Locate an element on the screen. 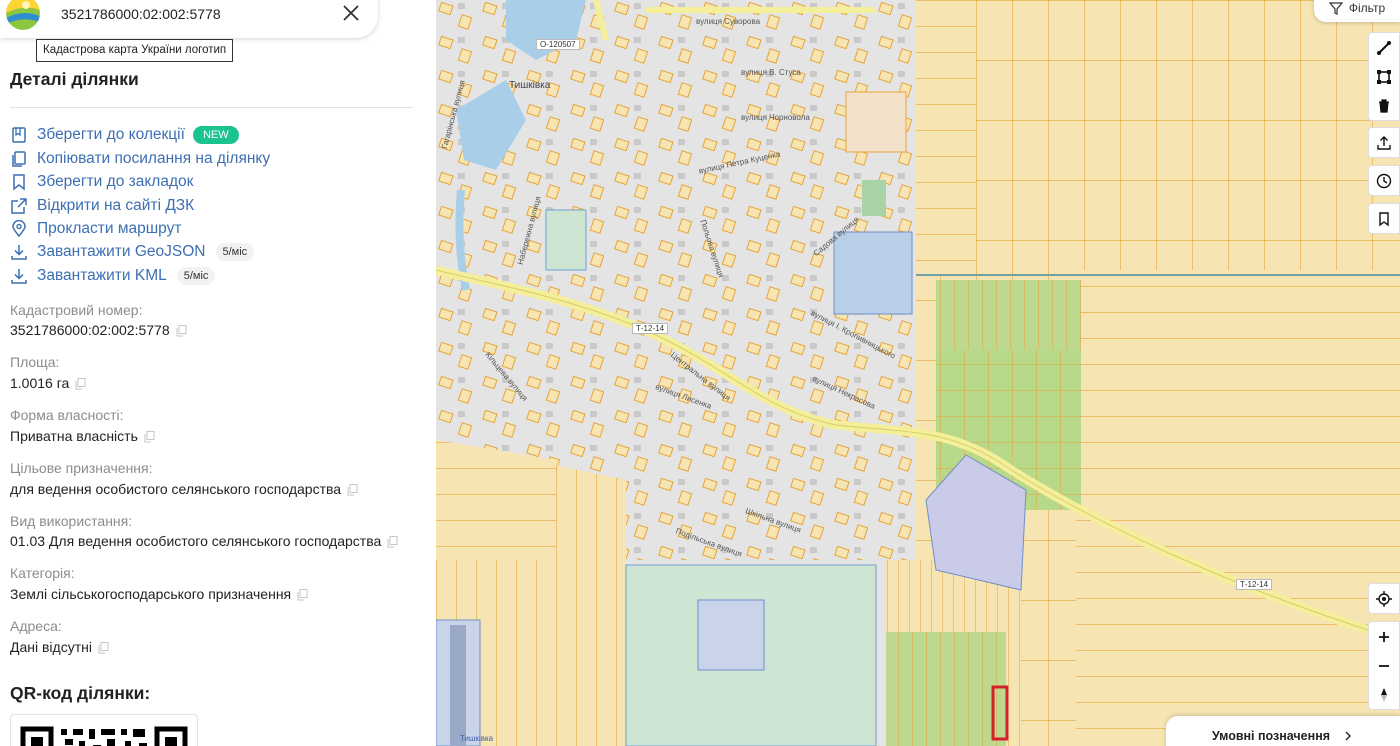 The image size is (1400, 746). draw-tools is located at coordinates (1384, 76).